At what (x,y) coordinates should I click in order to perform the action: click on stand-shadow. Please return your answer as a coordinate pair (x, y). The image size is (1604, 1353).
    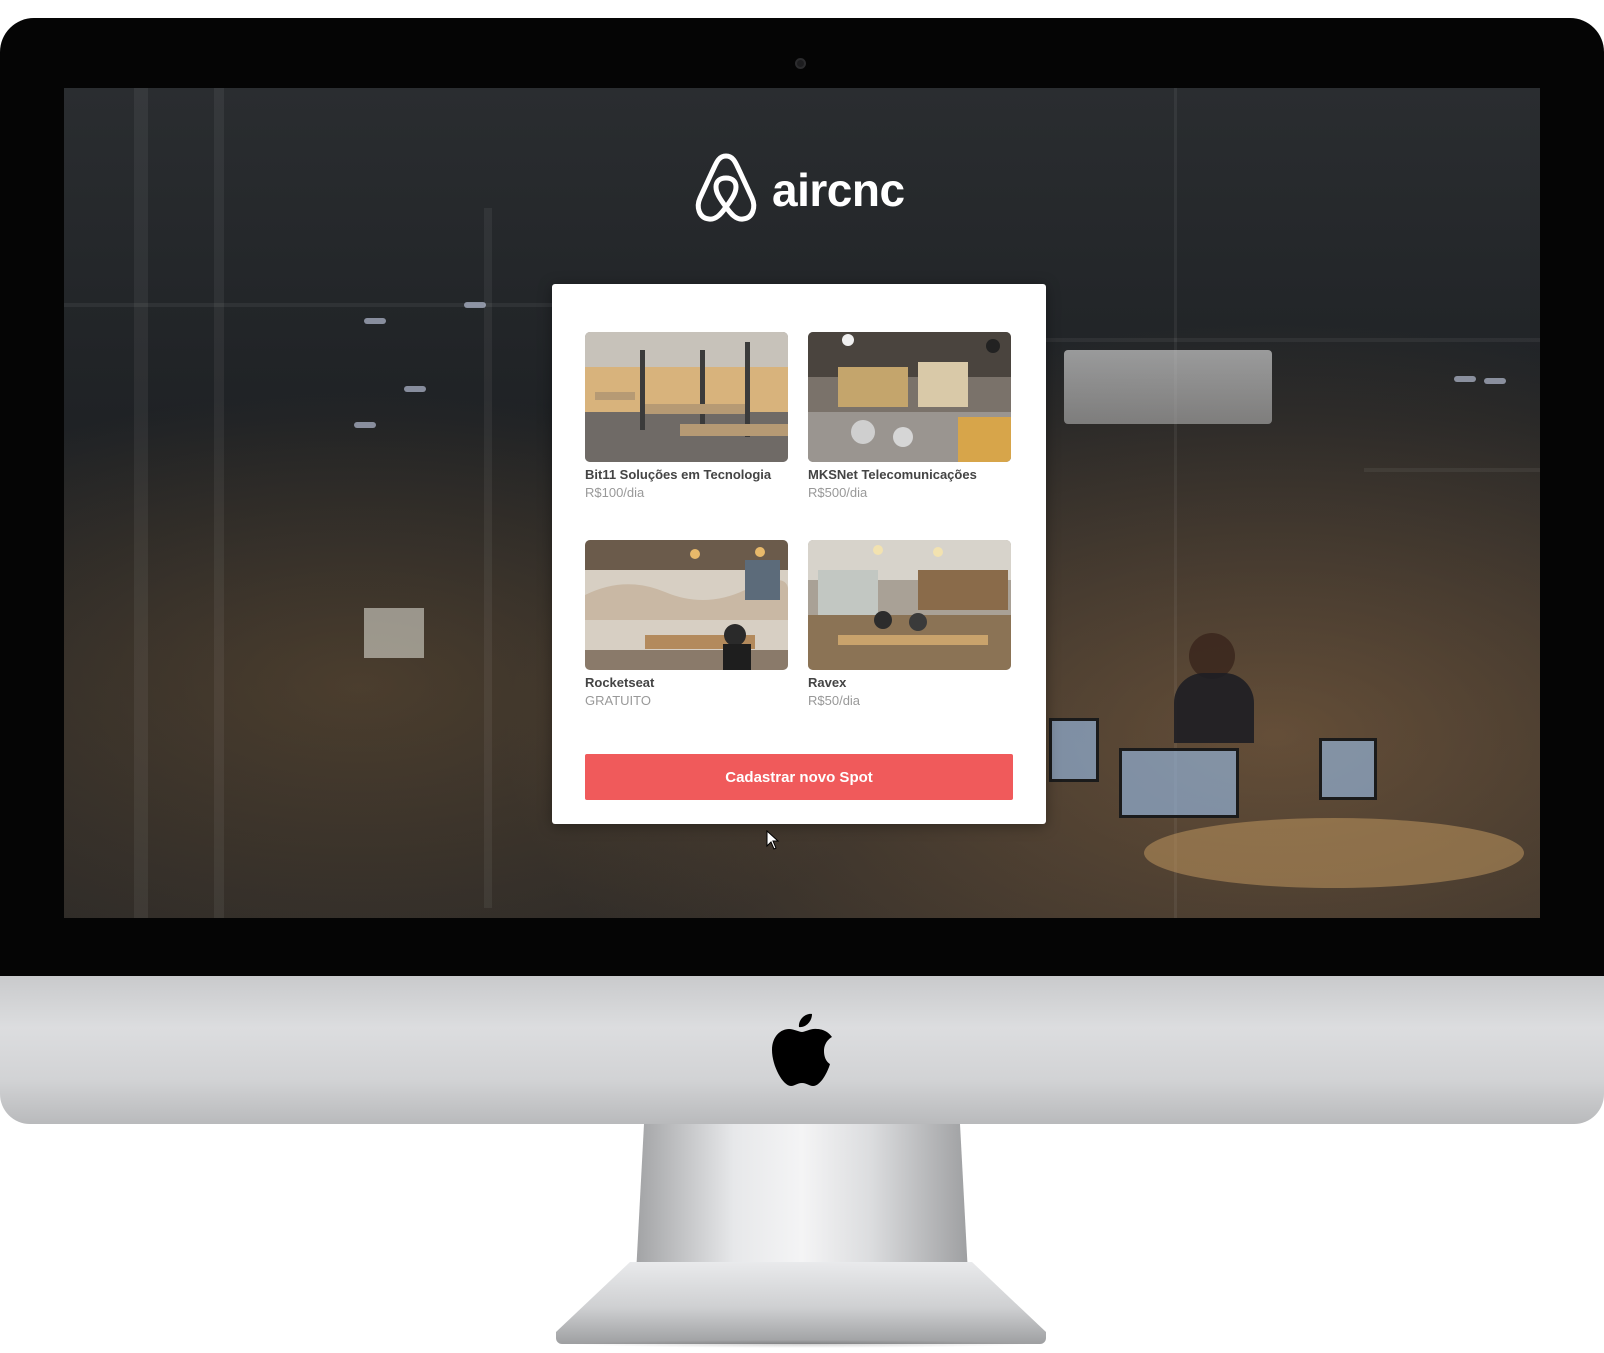
    Looking at the image, I should click on (801, 1344).